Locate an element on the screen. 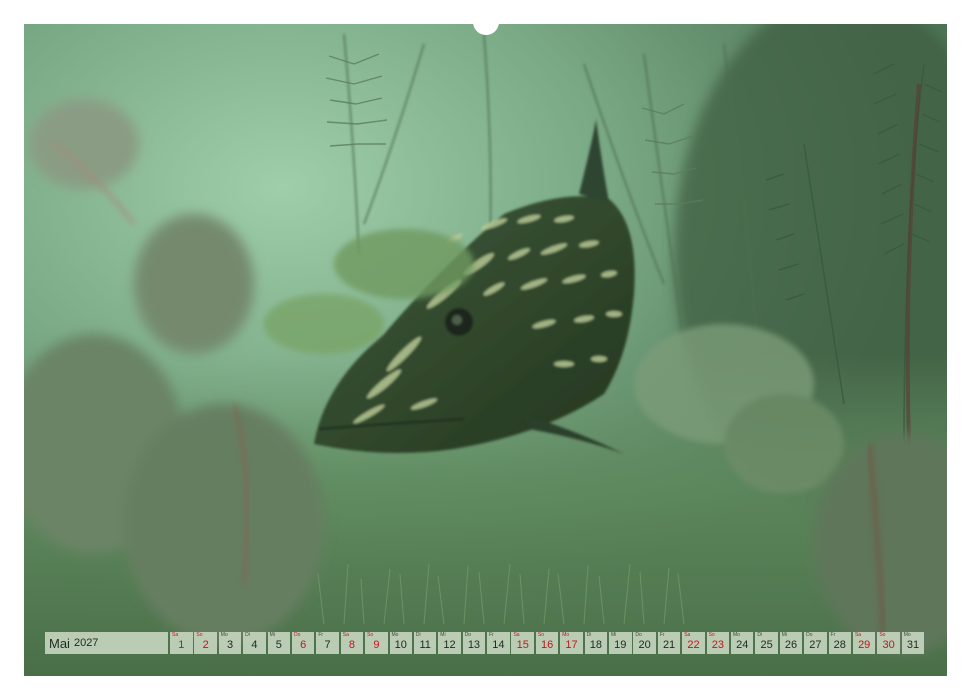  day-cell: Do 6 is located at coordinates (303, 643).